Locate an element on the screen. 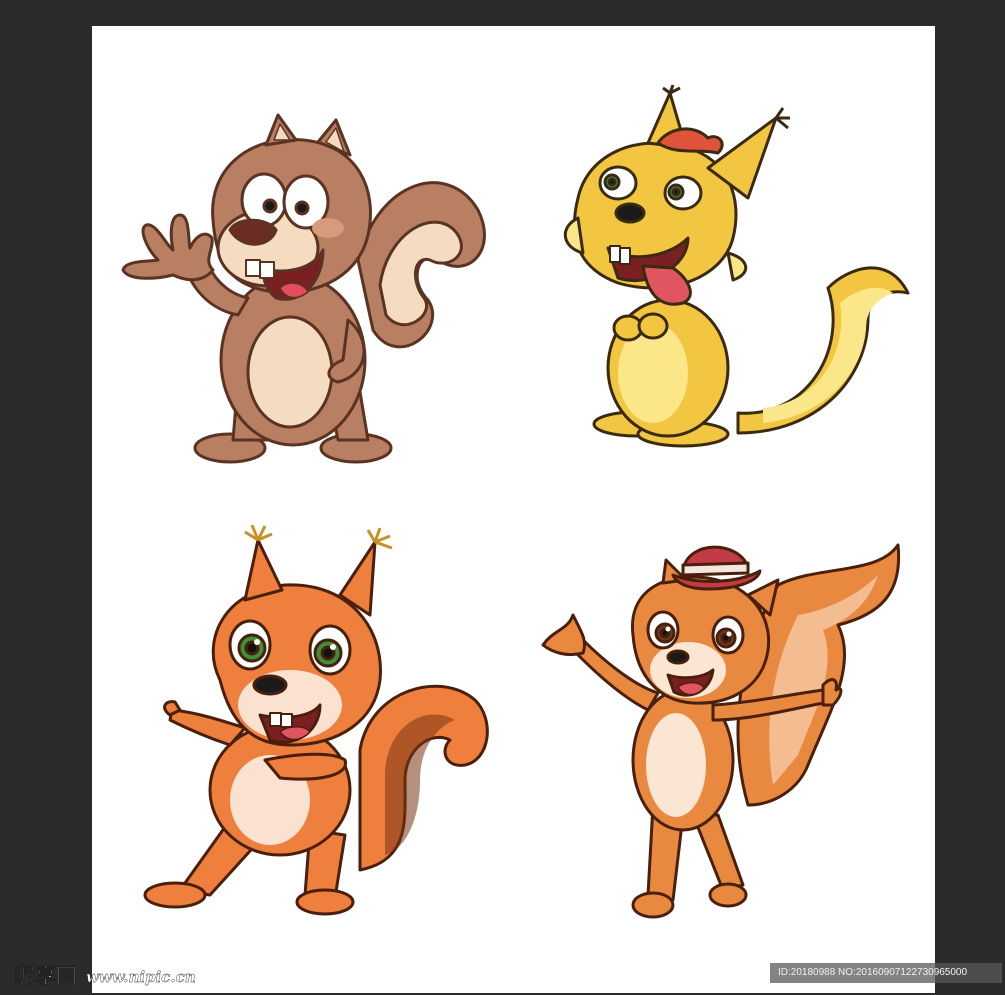 The height and width of the screenshot is (995, 1005). yellow-squirrel-svg is located at coordinates (737, 266).